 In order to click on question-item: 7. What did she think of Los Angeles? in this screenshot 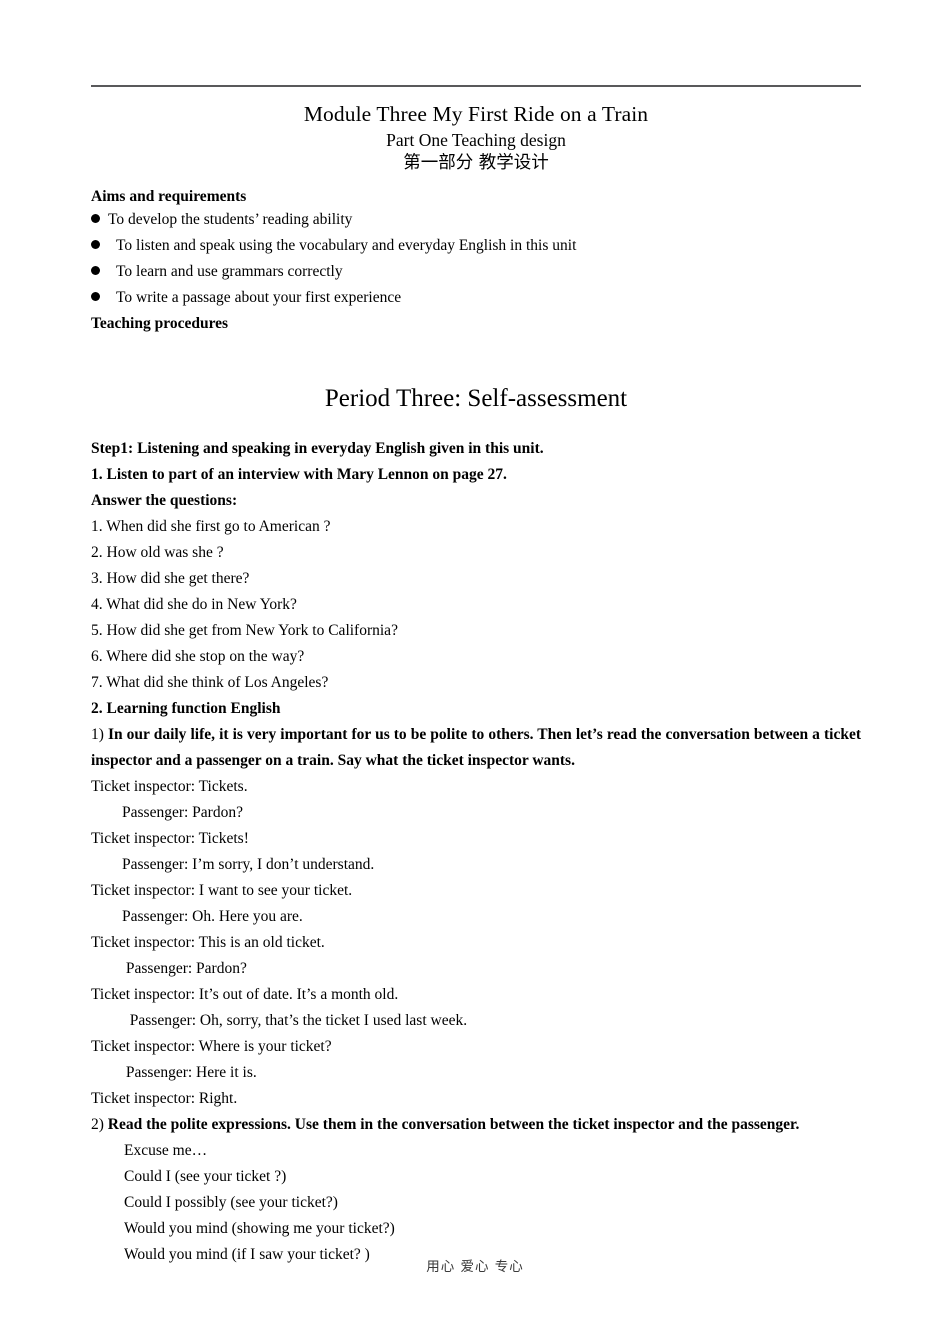, I will do `click(210, 682)`.